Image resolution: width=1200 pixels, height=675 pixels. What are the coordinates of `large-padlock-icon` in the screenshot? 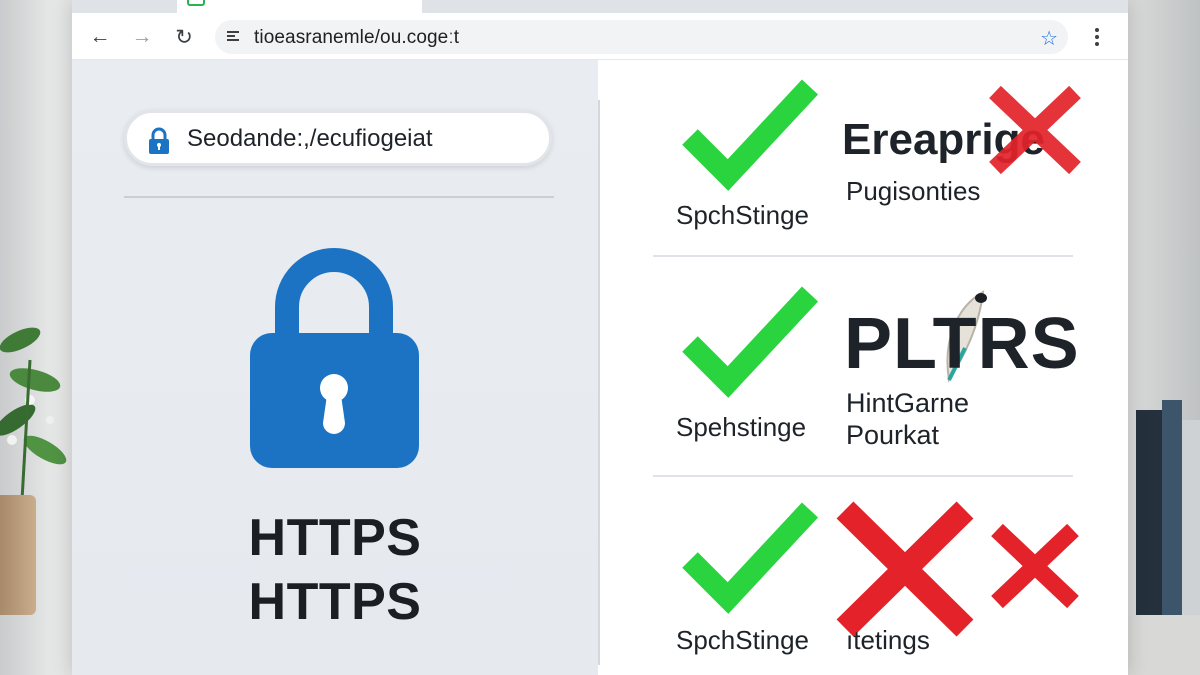 It's located at (334, 358).